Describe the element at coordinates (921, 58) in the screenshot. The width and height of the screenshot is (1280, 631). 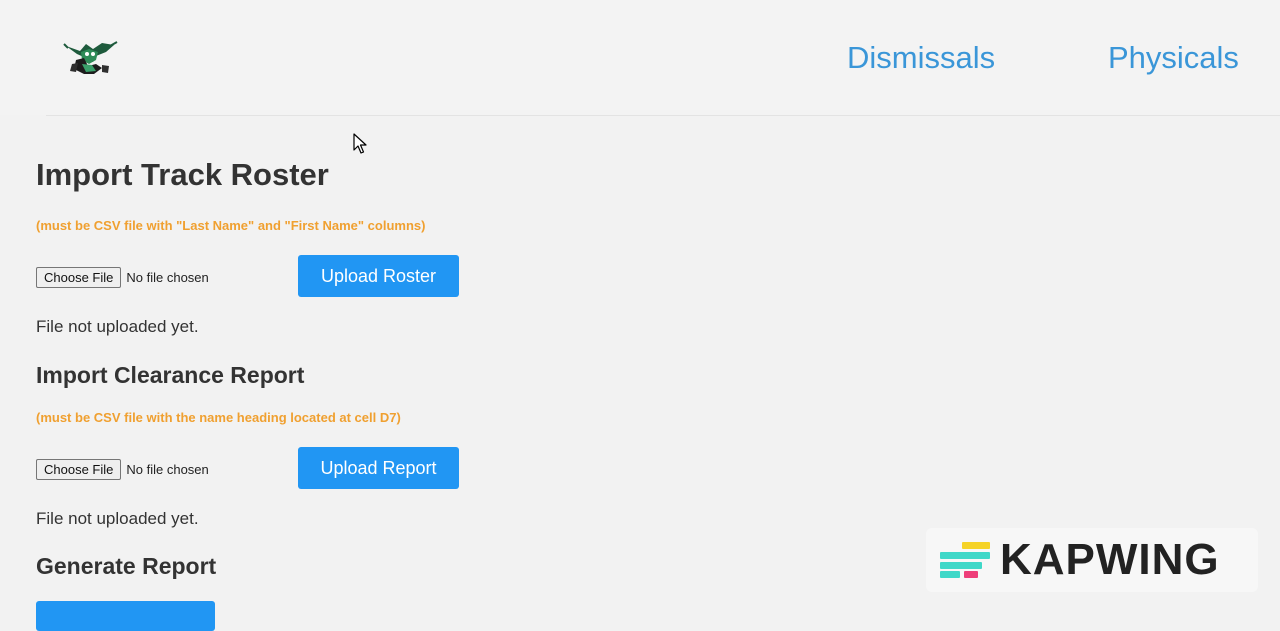
I see `nav-link-dismissals: Dismissals` at that location.